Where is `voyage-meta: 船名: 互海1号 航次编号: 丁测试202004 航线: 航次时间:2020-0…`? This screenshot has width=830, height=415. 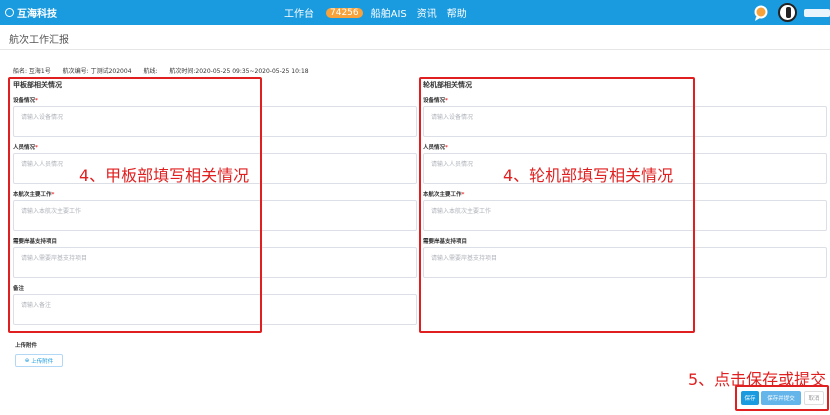 voyage-meta: 船名: 互海1号 航次编号: 丁测试202004 航线: 航次时间:2020-0… is located at coordinates (166, 70).